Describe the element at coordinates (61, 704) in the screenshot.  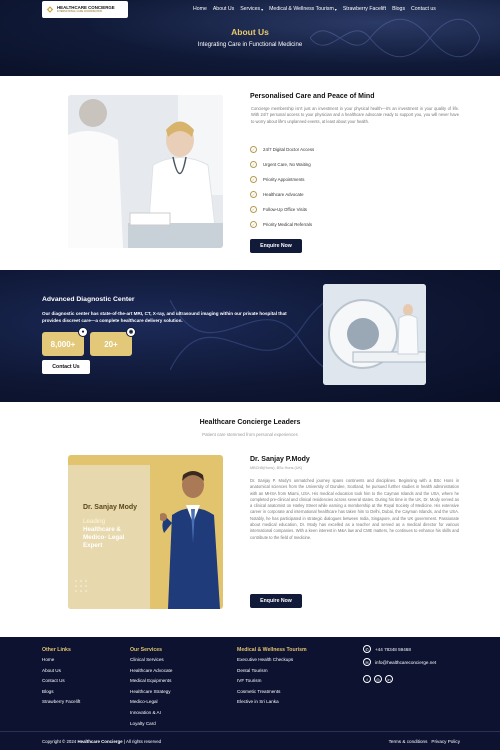
I see `footer-link: Strawberry Facelift` at that location.